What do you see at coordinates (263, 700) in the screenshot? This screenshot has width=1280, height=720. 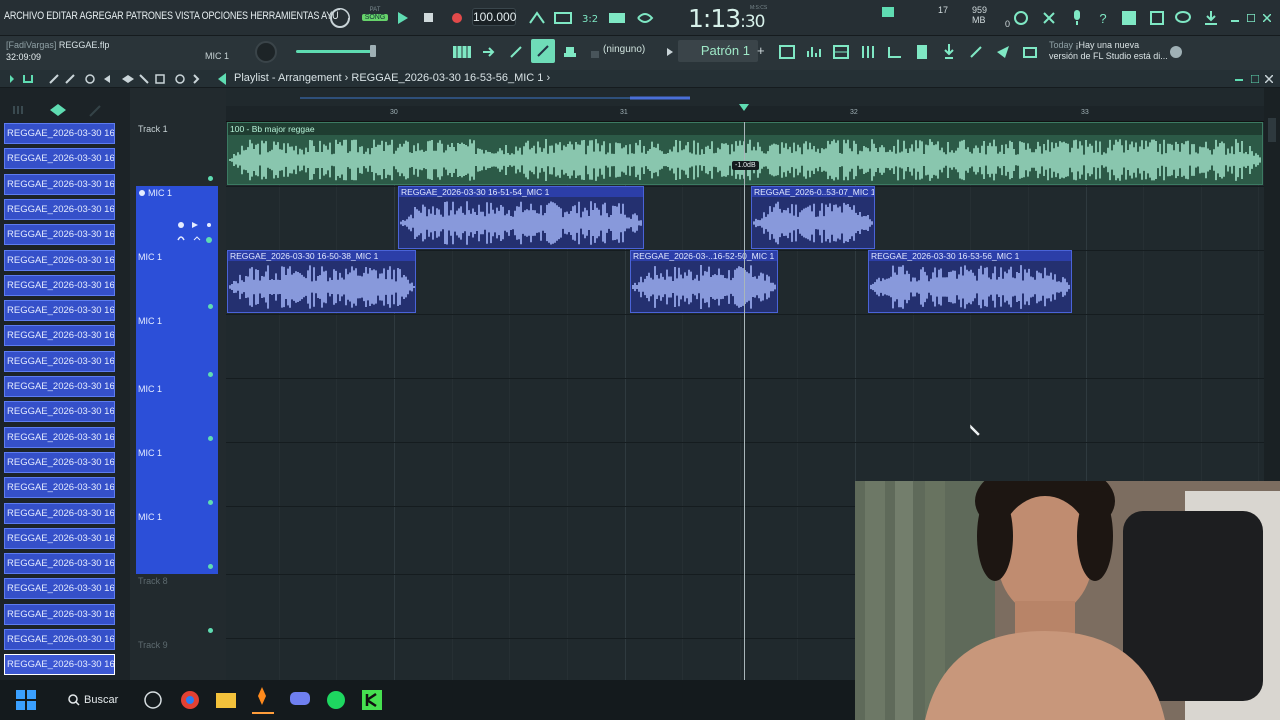 I see `fl-studio-icon` at bounding box center [263, 700].